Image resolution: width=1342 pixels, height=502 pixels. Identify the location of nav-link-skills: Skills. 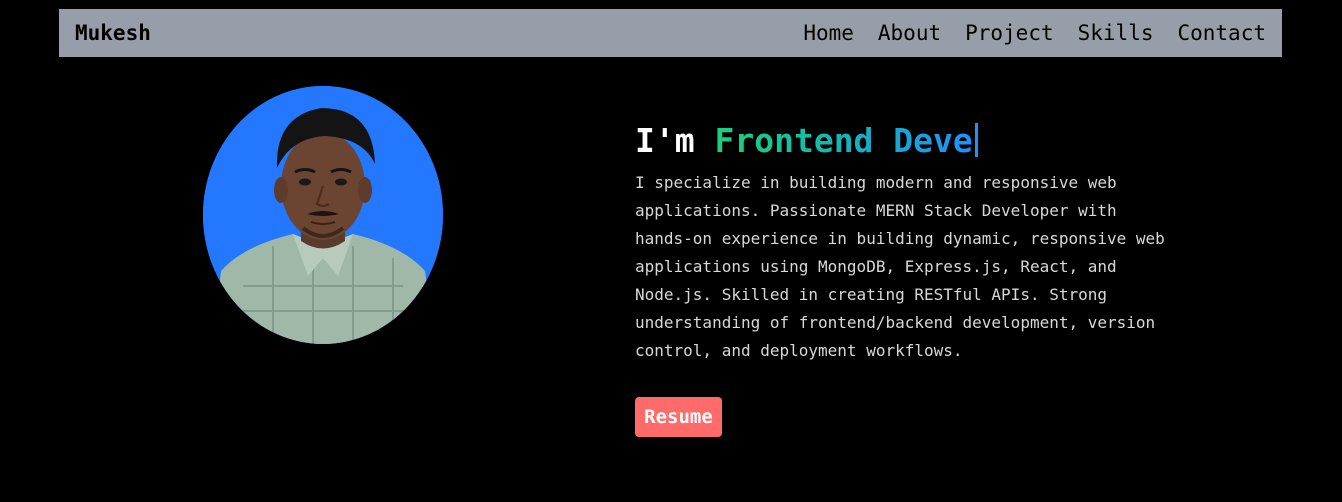
(1116, 33).